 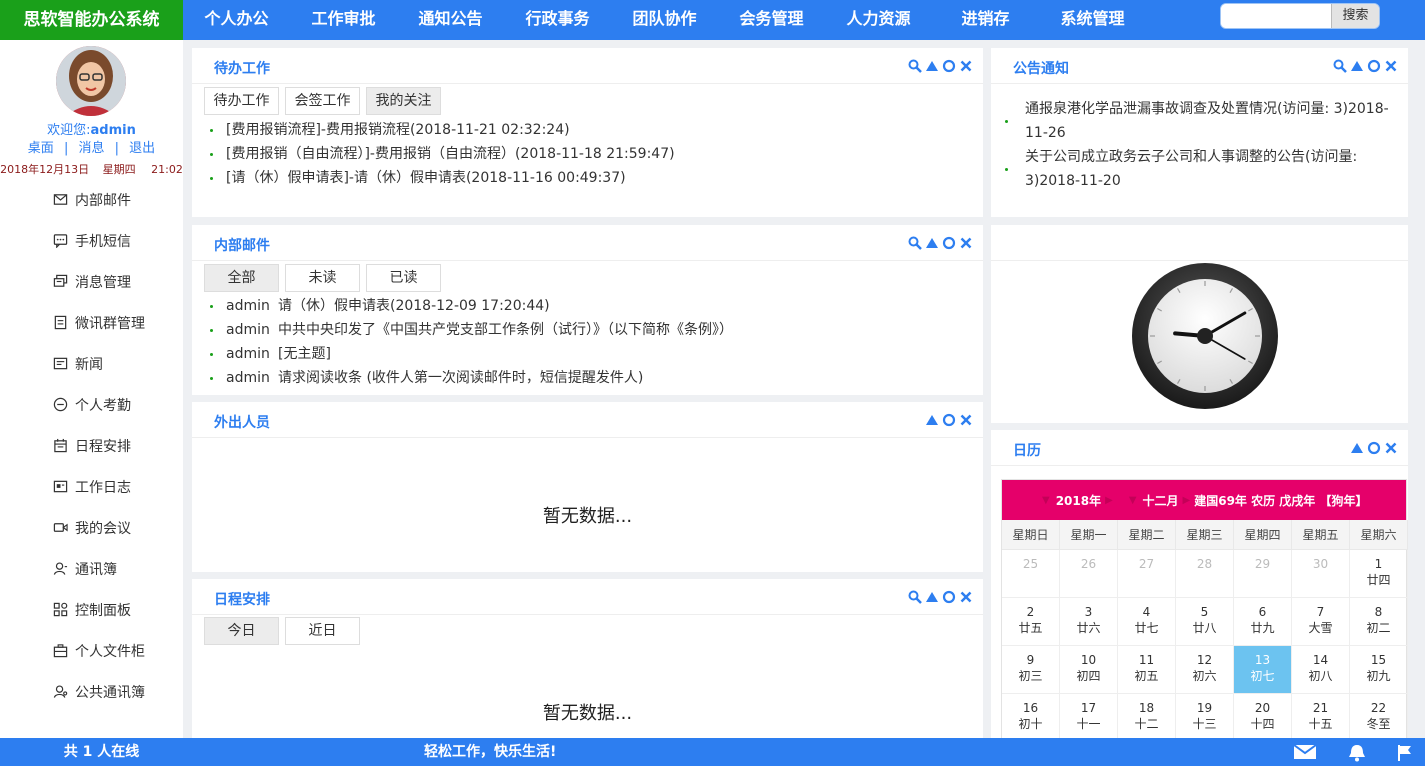 I want to click on sidebar-item: 消息管理, so click(x=91, y=281).